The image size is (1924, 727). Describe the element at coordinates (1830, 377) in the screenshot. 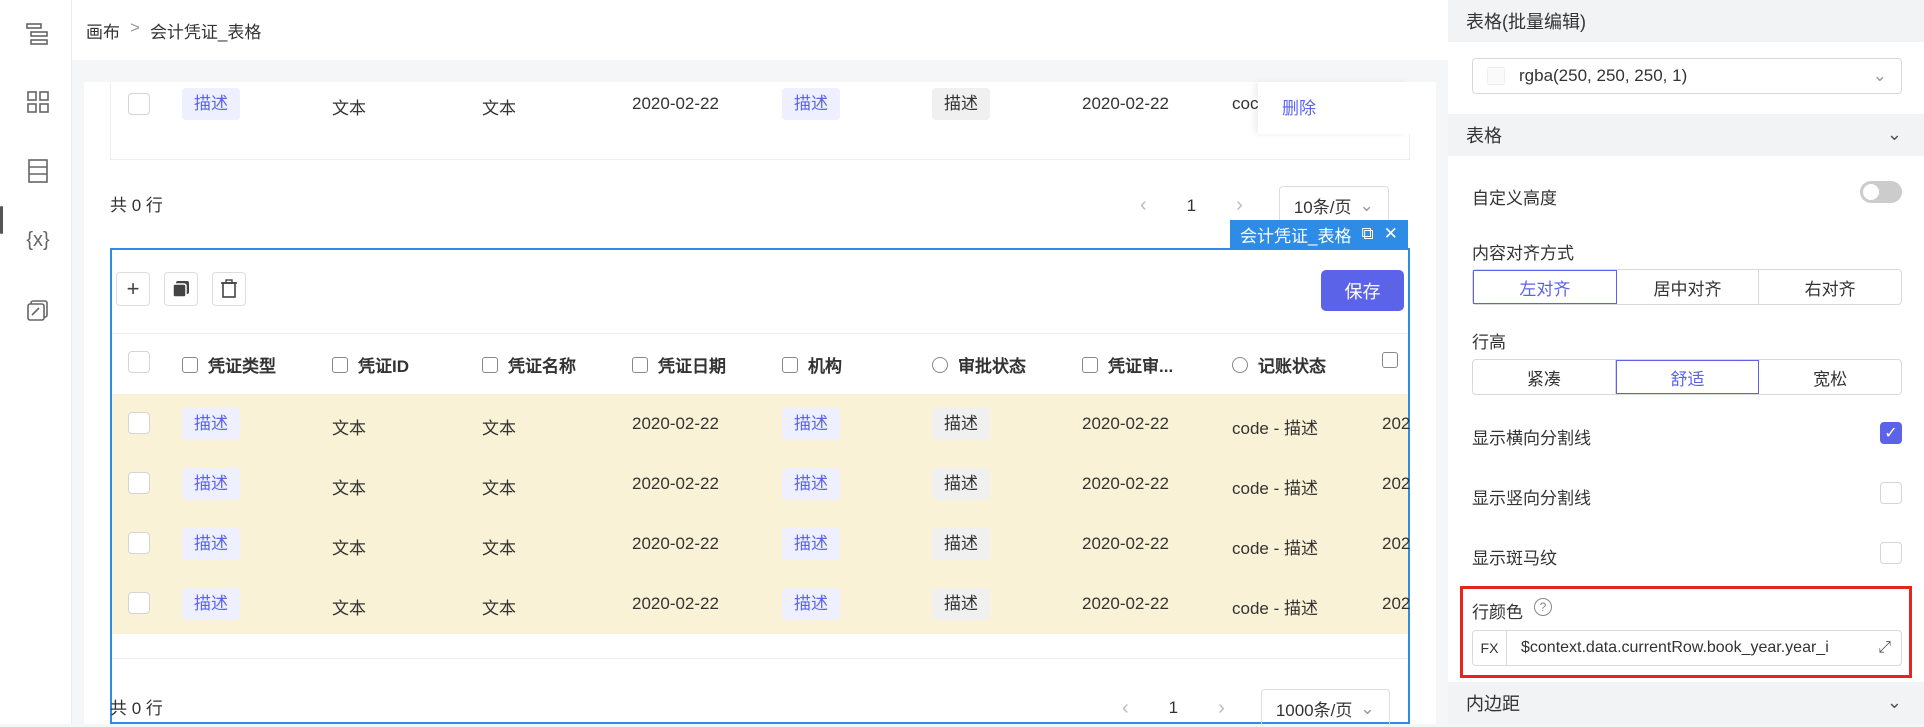

I see `row-height-loose-option: 宽松` at that location.